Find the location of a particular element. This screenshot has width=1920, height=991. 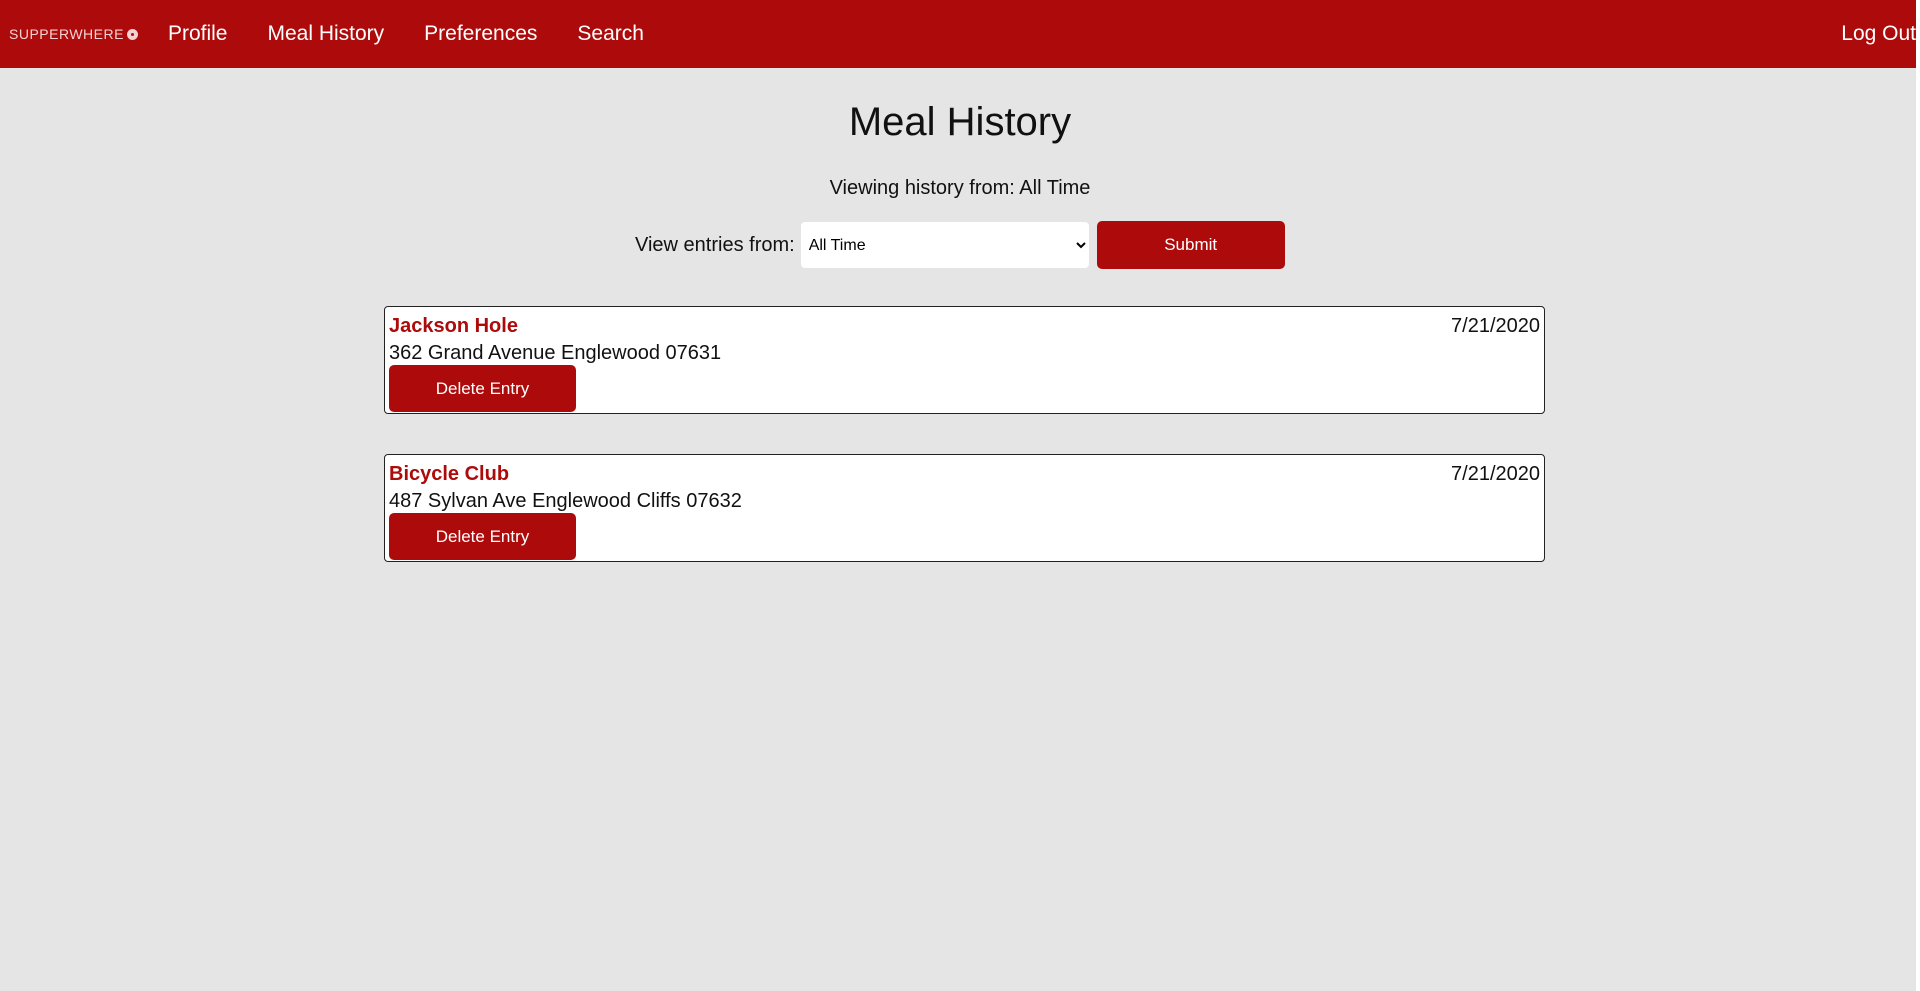

nav-link-meal-history: Meal History is located at coordinates (325, 34).